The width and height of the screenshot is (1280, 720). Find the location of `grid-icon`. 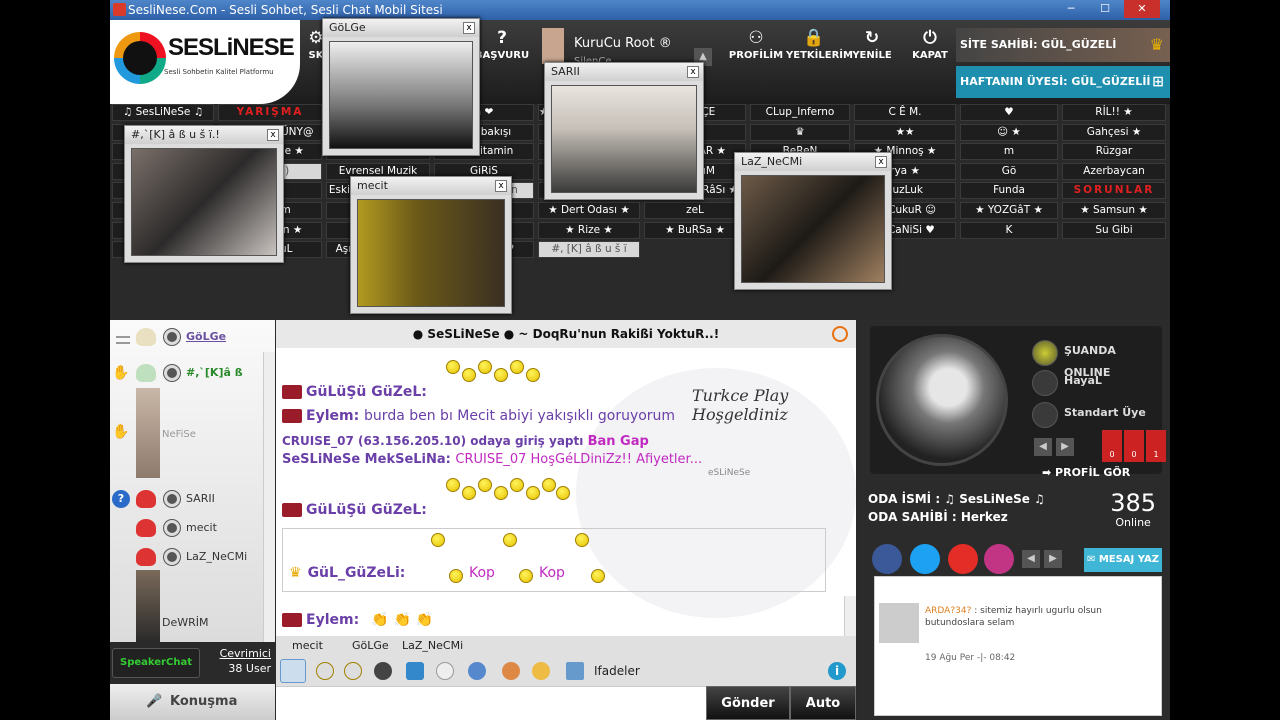

grid-icon is located at coordinates (575, 671).